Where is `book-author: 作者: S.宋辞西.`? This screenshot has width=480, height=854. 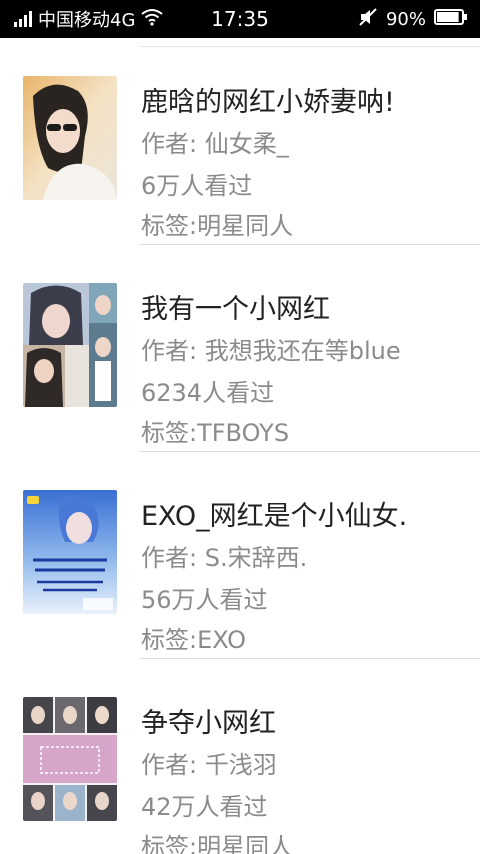
book-author: 作者: S.宋辞西. is located at coordinates (224, 558).